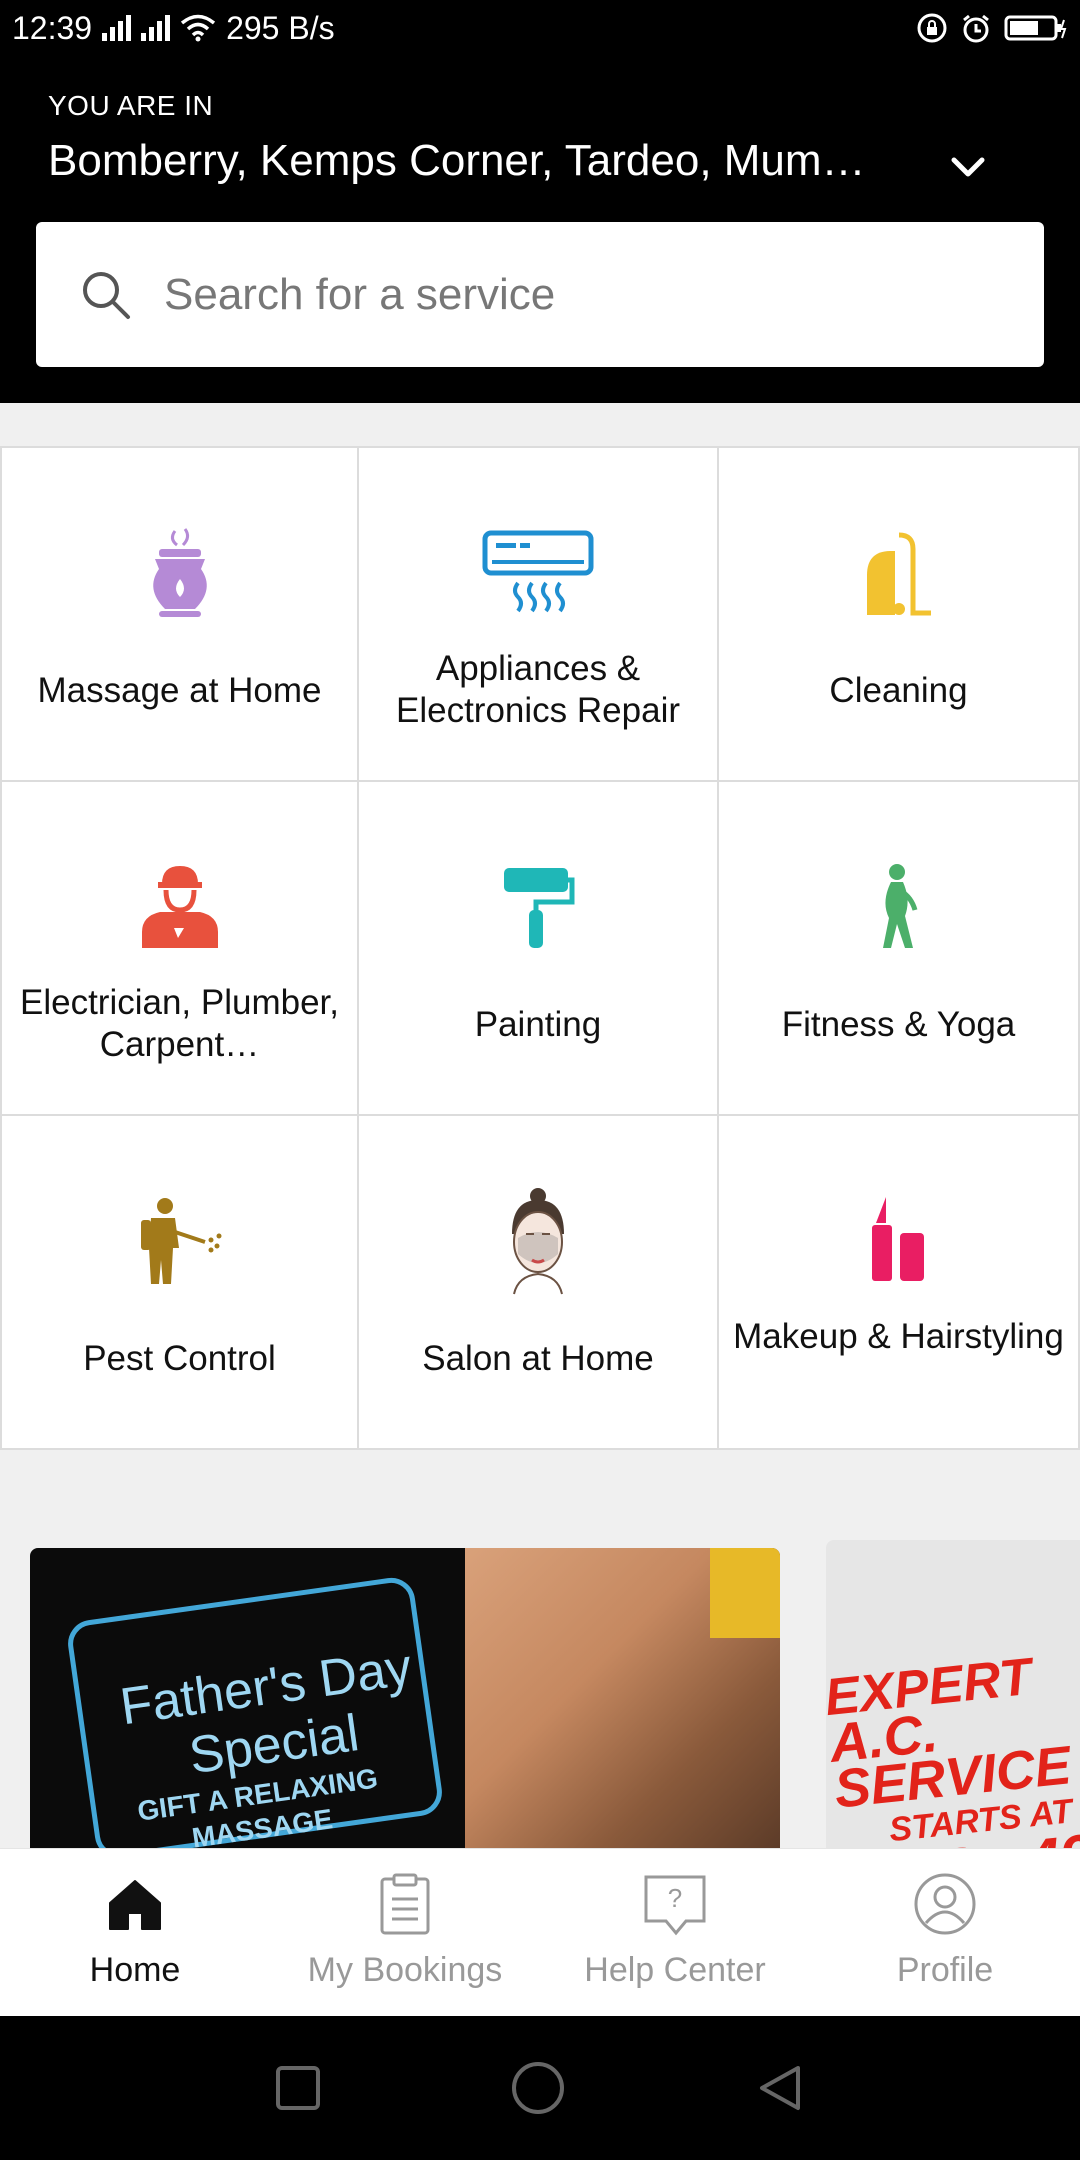 This screenshot has width=1080, height=2160. What do you see at coordinates (540, 28) in the screenshot?
I see `status-bar: 12:39 295 B/s` at bounding box center [540, 28].